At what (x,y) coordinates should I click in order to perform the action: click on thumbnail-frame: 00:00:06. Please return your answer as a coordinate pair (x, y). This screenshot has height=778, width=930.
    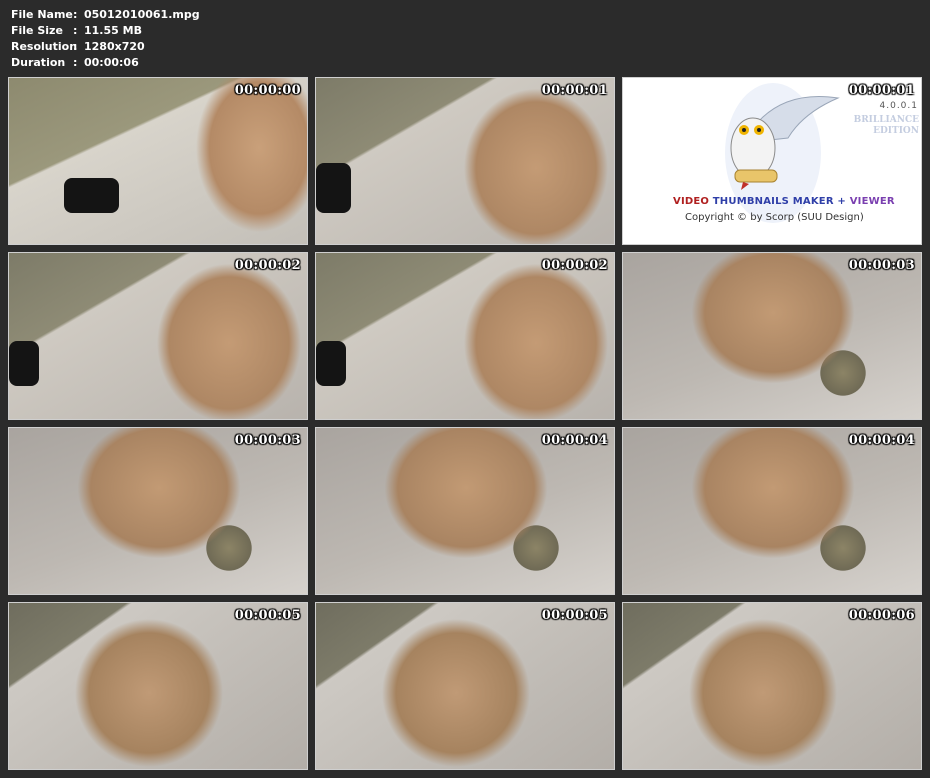
    Looking at the image, I should click on (772, 686).